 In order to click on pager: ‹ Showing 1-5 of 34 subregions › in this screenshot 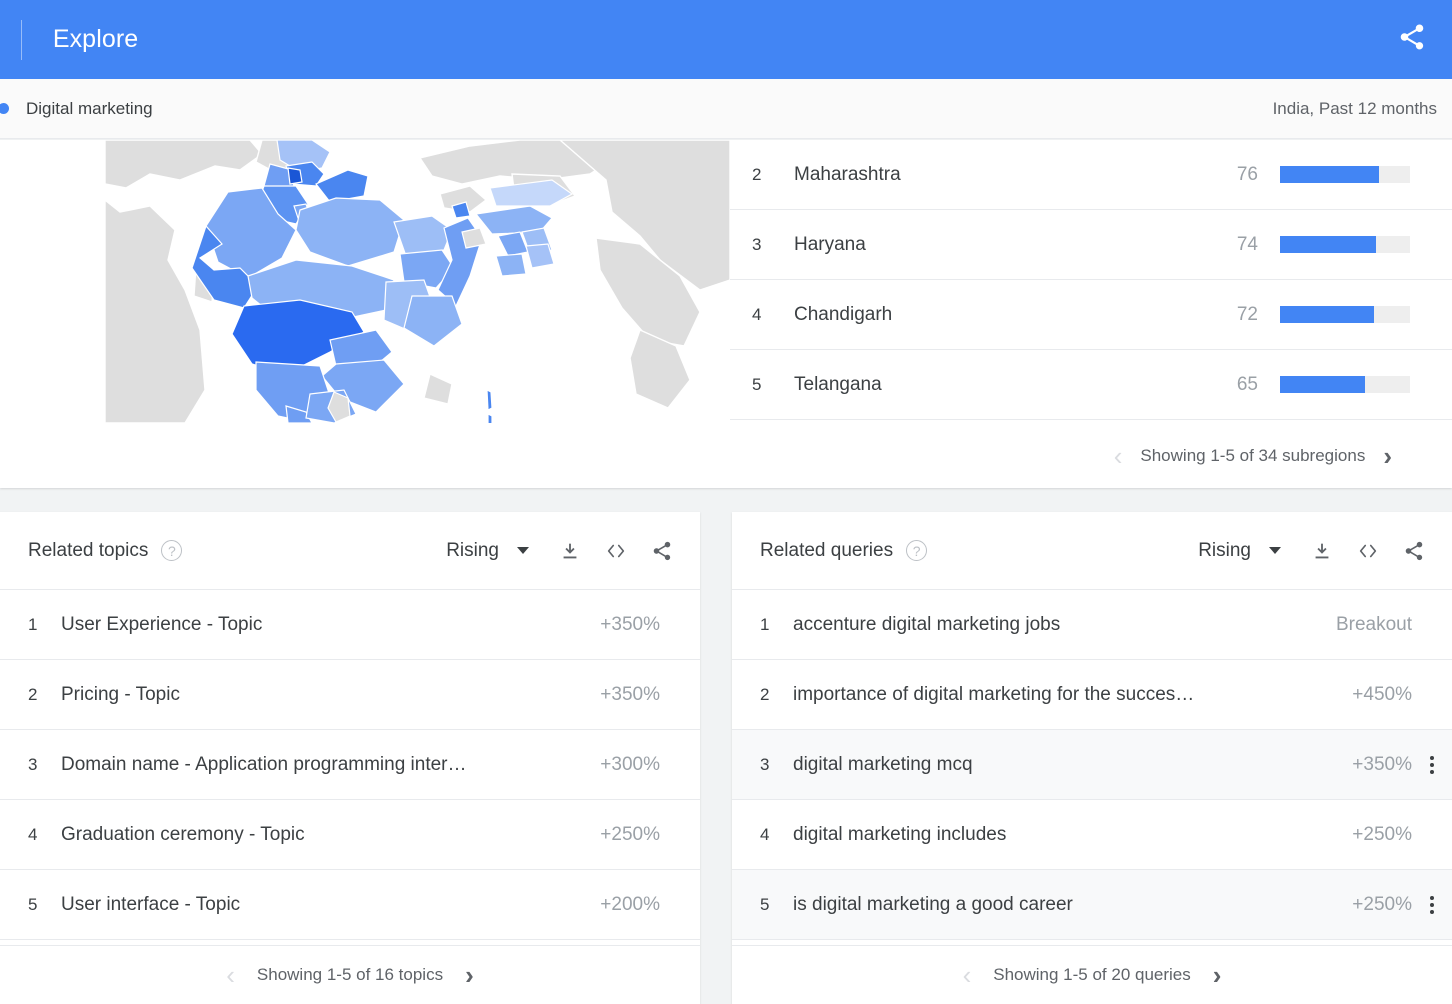, I will do `click(1253, 456)`.